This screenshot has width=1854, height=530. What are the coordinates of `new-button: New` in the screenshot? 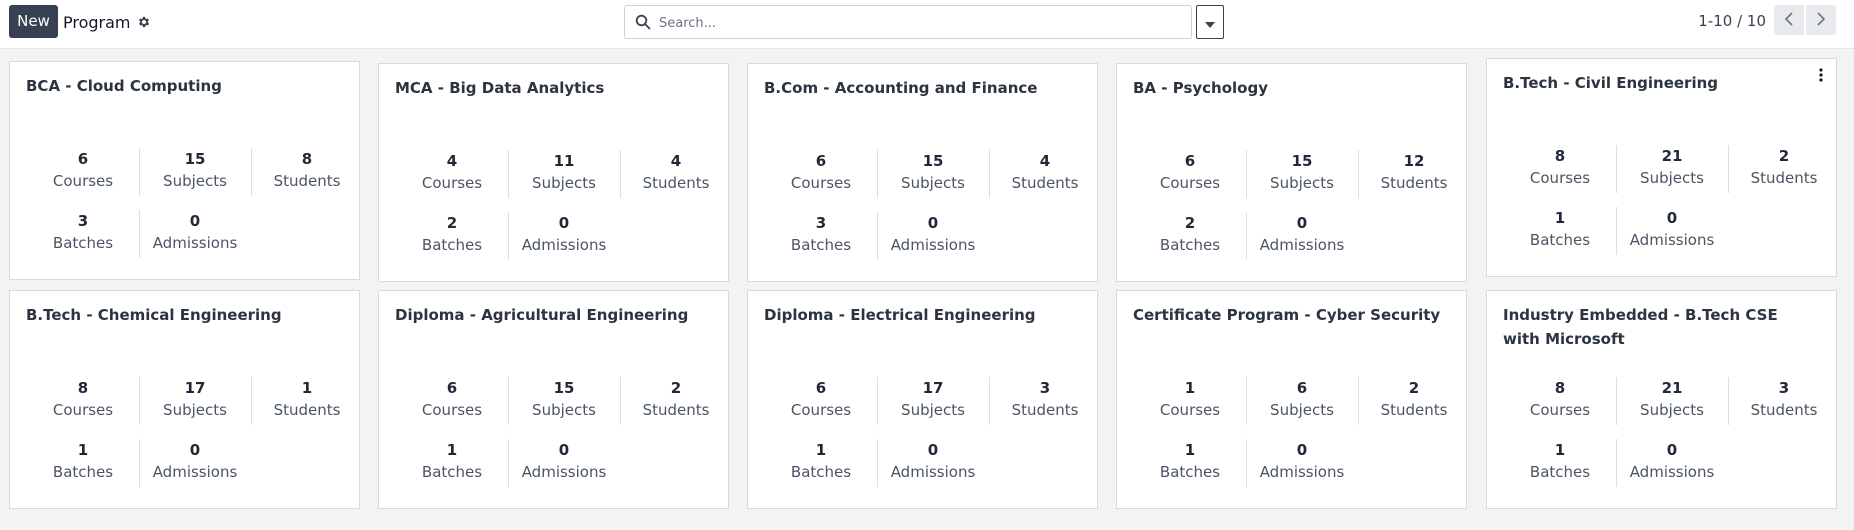 It's located at (33, 21).